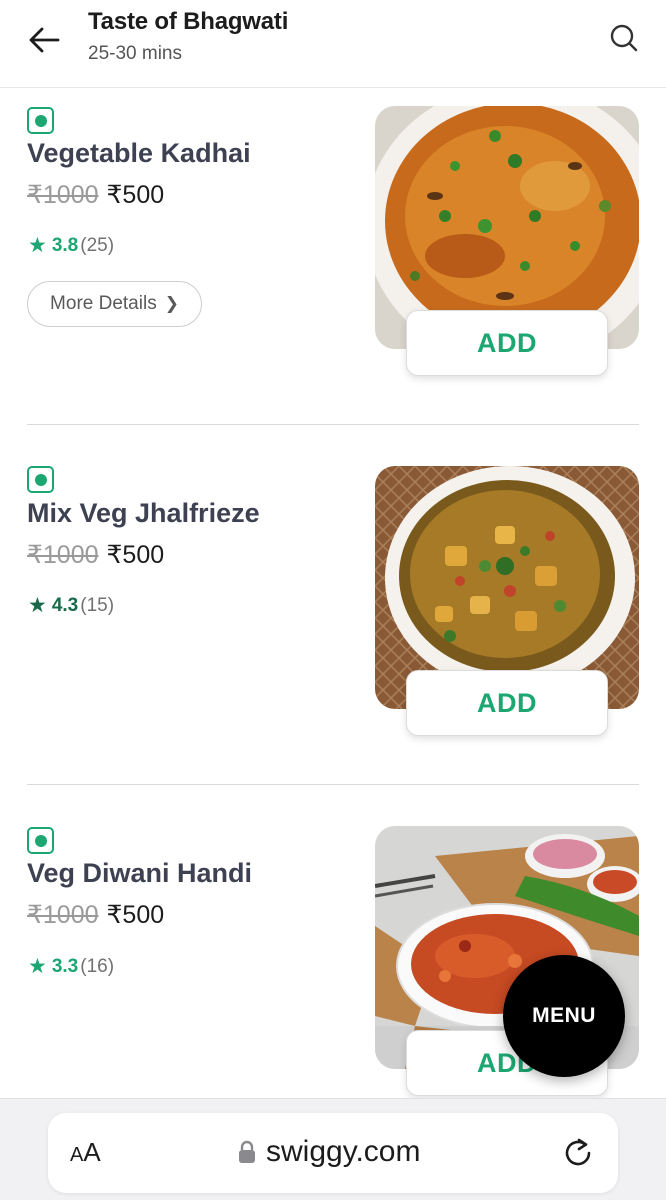 This screenshot has width=666, height=1200. Describe the element at coordinates (44, 40) in the screenshot. I see `back-arrow-icon` at that location.